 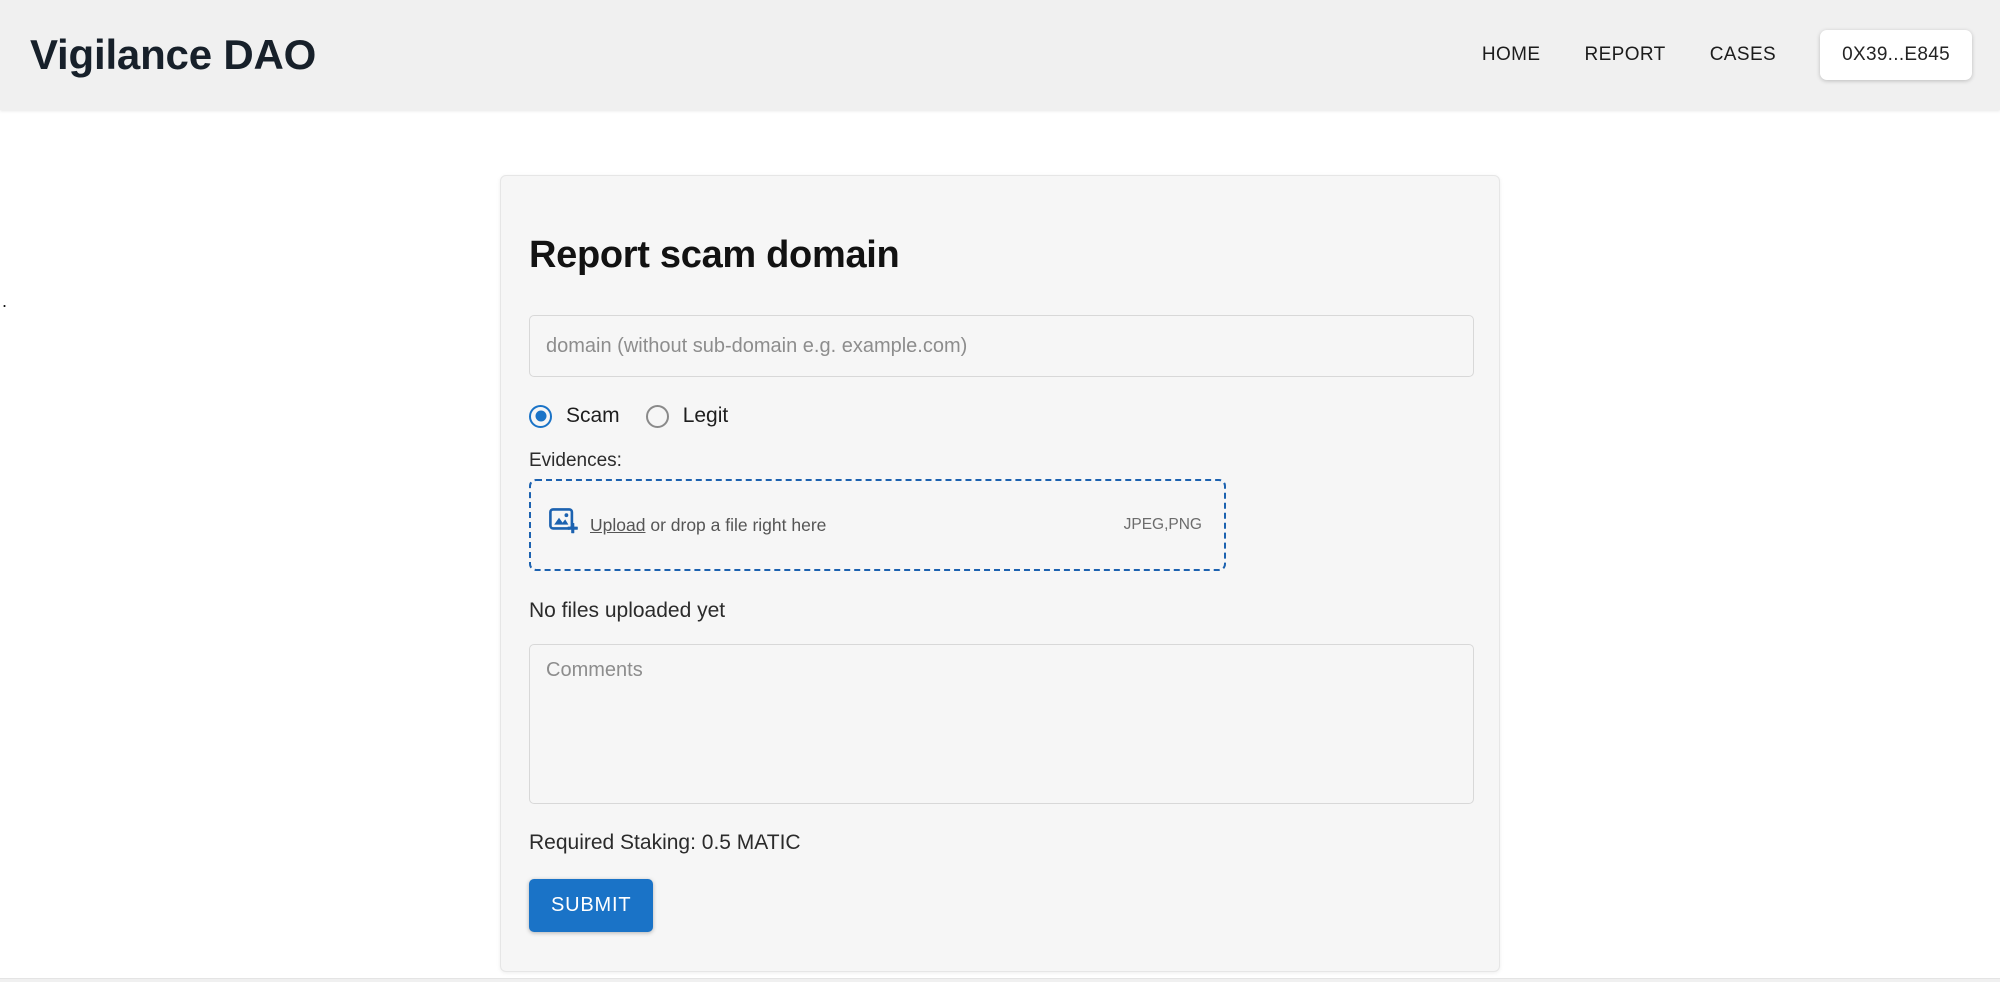 What do you see at coordinates (591, 905) in the screenshot?
I see `submit-button: SUBMIT` at bounding box center [591, 905].